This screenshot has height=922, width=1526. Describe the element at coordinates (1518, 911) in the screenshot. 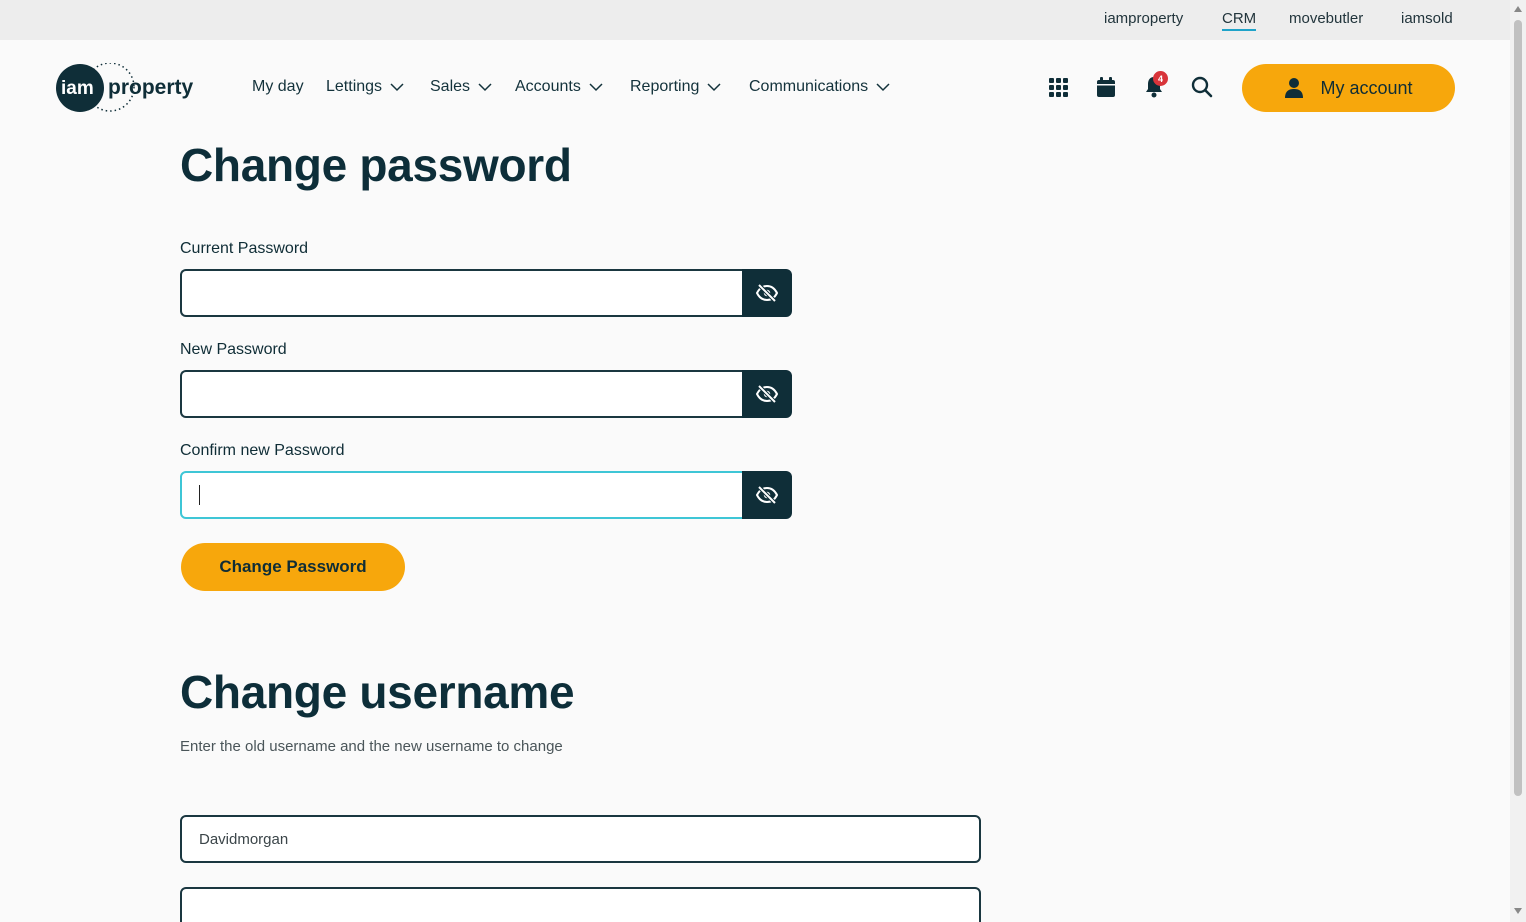

I see `scroll-down-arrow` at that location.